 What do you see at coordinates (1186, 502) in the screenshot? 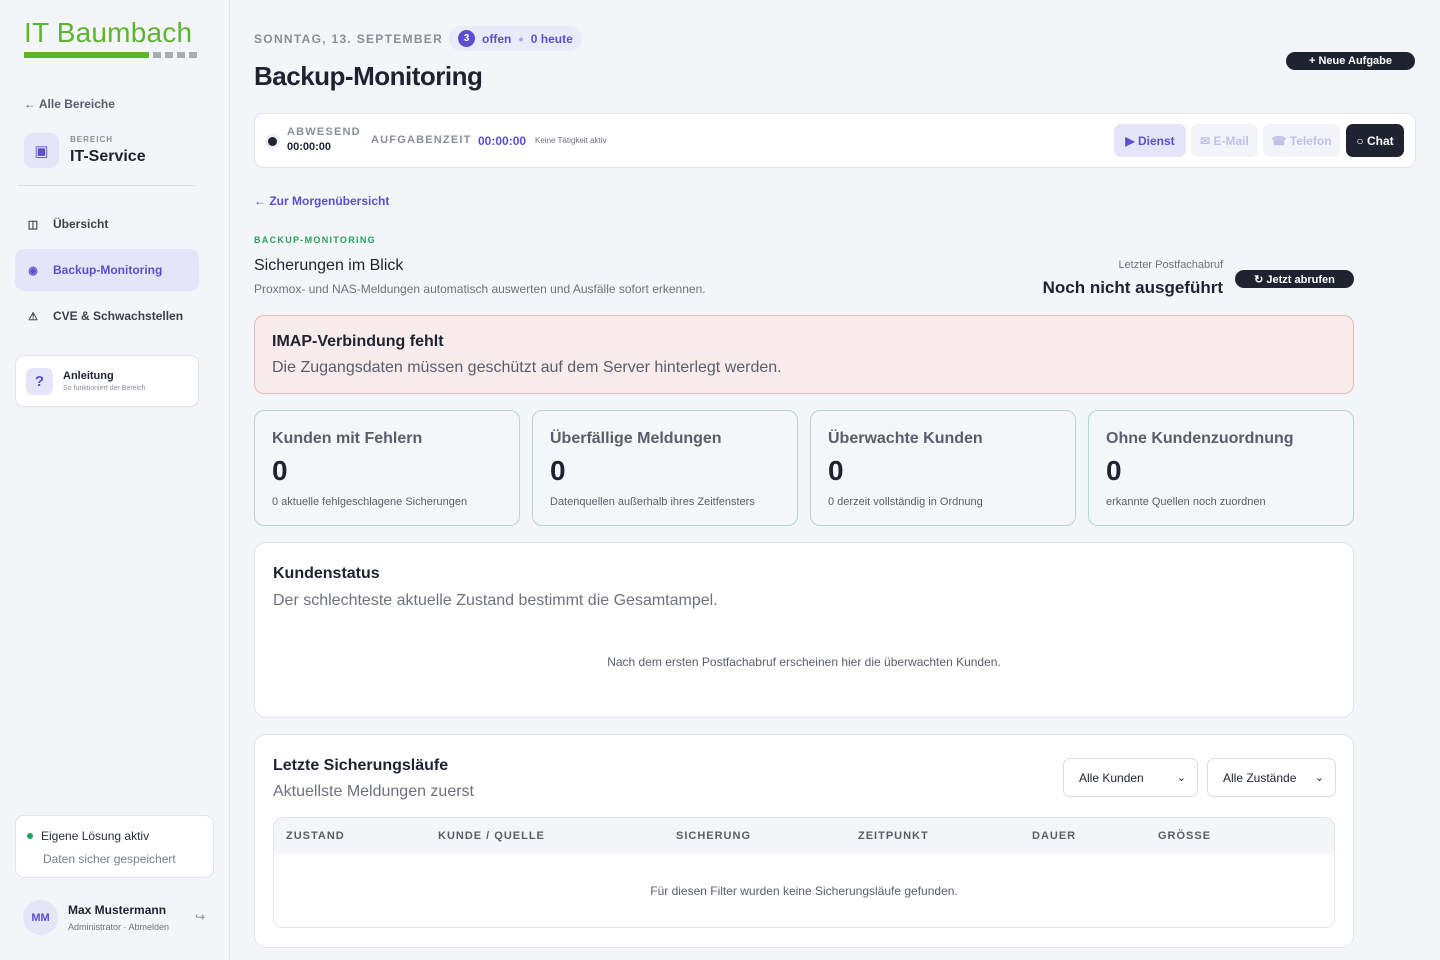
I see `kpi-subtitle: erkannte Quellen noch zuordnen` at bounding box center [1186, 502].